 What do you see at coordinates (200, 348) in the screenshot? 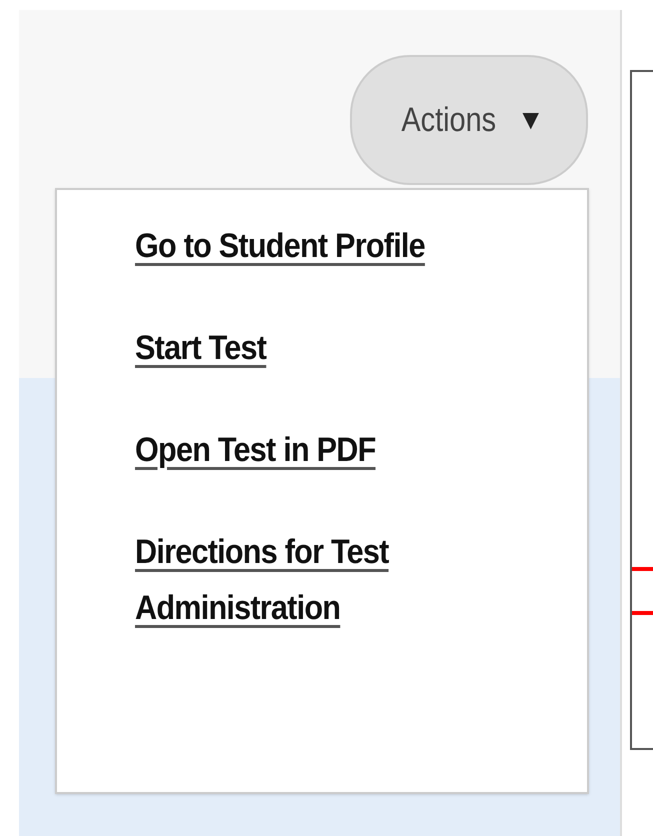
I see `menu-link: Start Test` at bounding box center [200, 348].